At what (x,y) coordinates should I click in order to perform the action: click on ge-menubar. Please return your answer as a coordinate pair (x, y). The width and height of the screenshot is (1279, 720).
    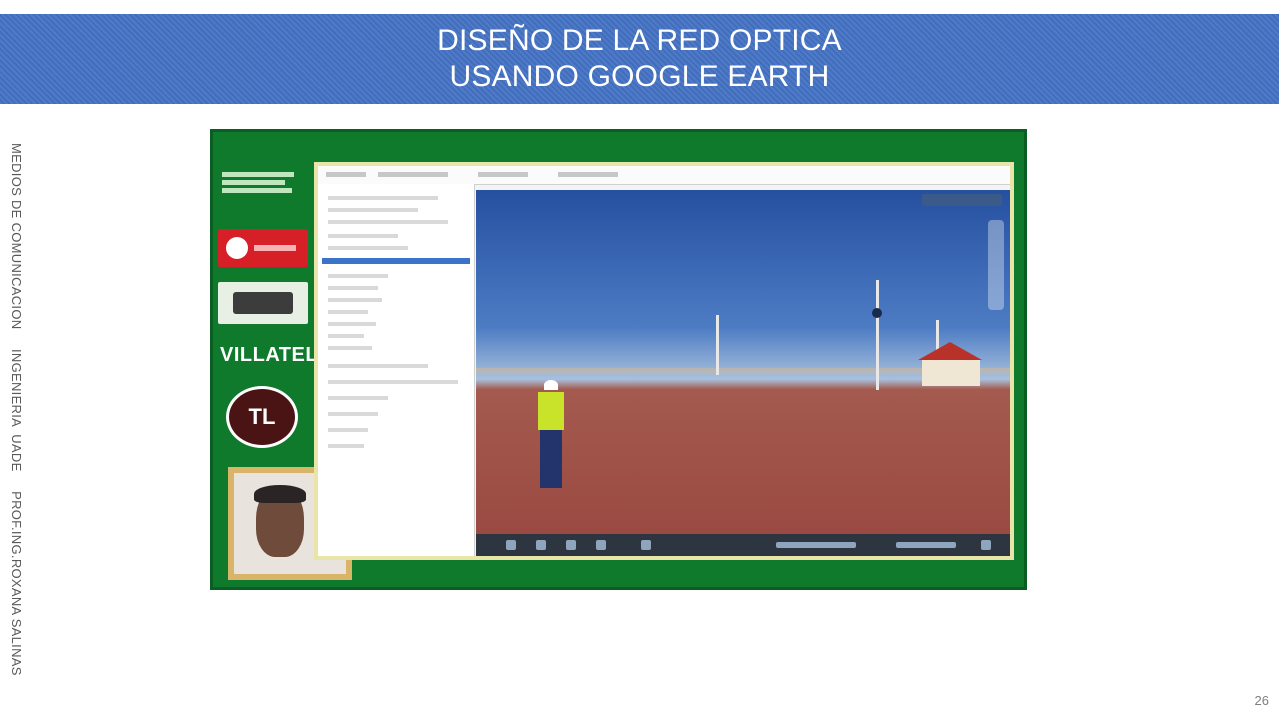
    Looking at the image, I should click on (664, 175).